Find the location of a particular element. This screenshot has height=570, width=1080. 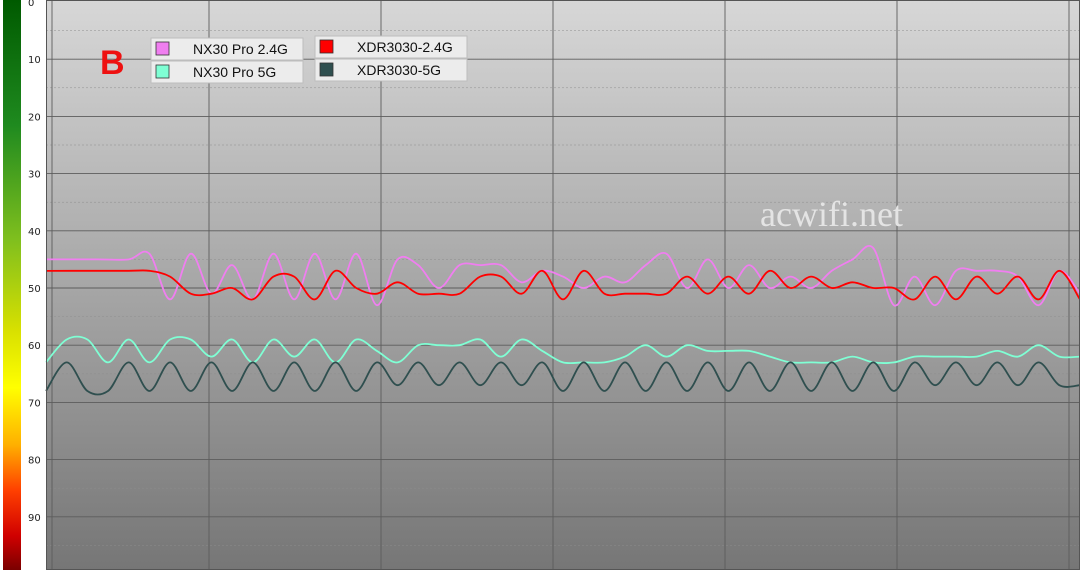

y-tick-label: 50 is located at coordinates (34, 289).